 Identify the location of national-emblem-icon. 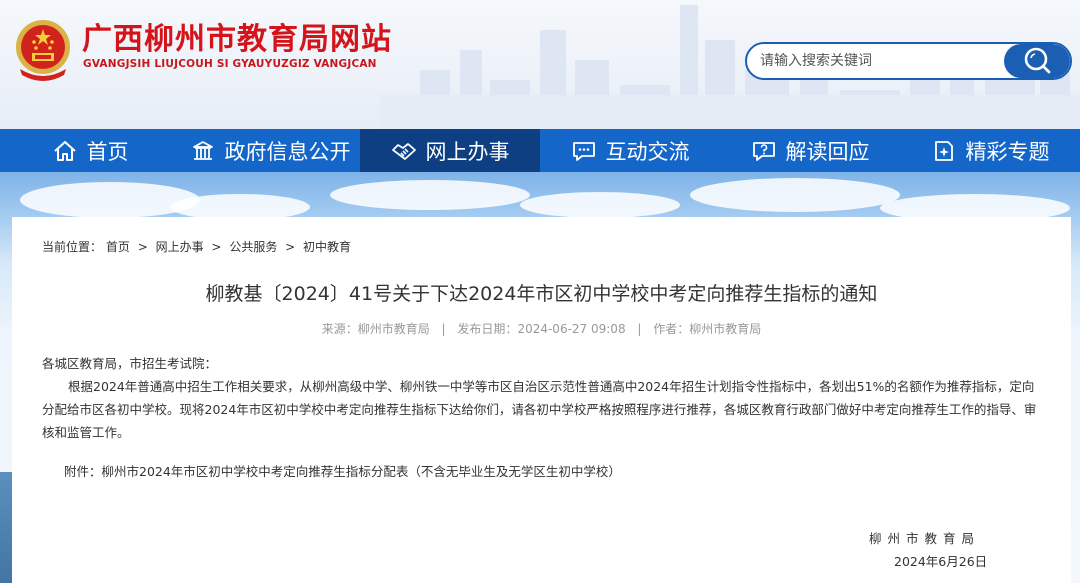
(43, 50).